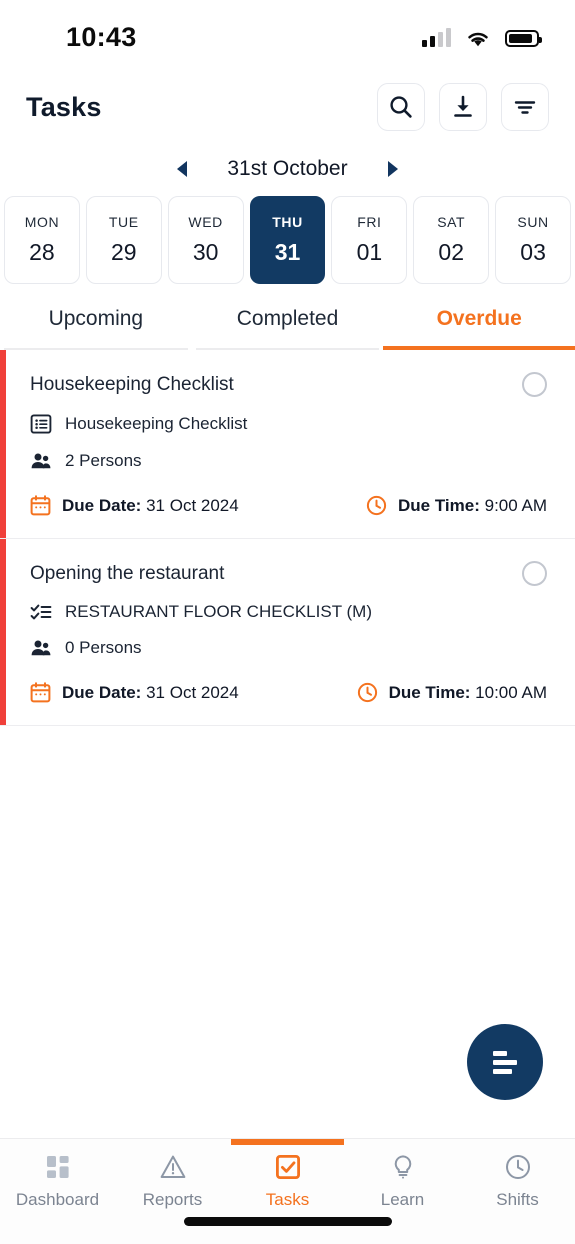 The image size is (575, 1244). Describe the element at coordinates (57, 1181) in the screenshot. I see `nav-item-dashboard: Dashboard` at that location.